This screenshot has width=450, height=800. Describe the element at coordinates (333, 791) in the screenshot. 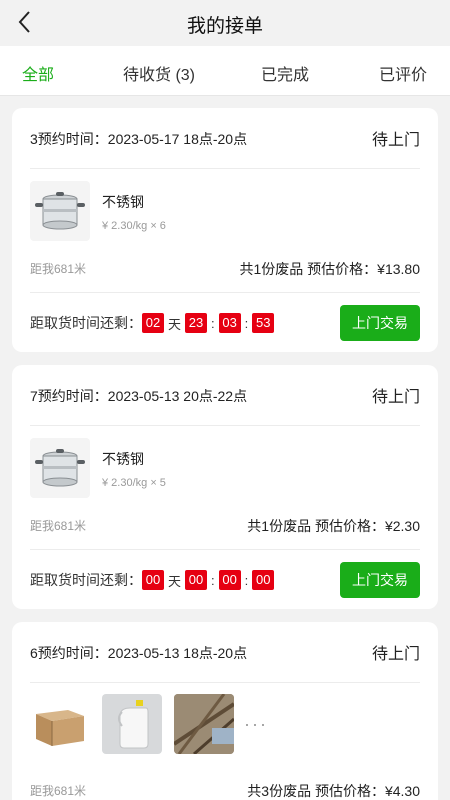

I see `order-summary: 共3份废品 预估价格：¥4.30` at that location.